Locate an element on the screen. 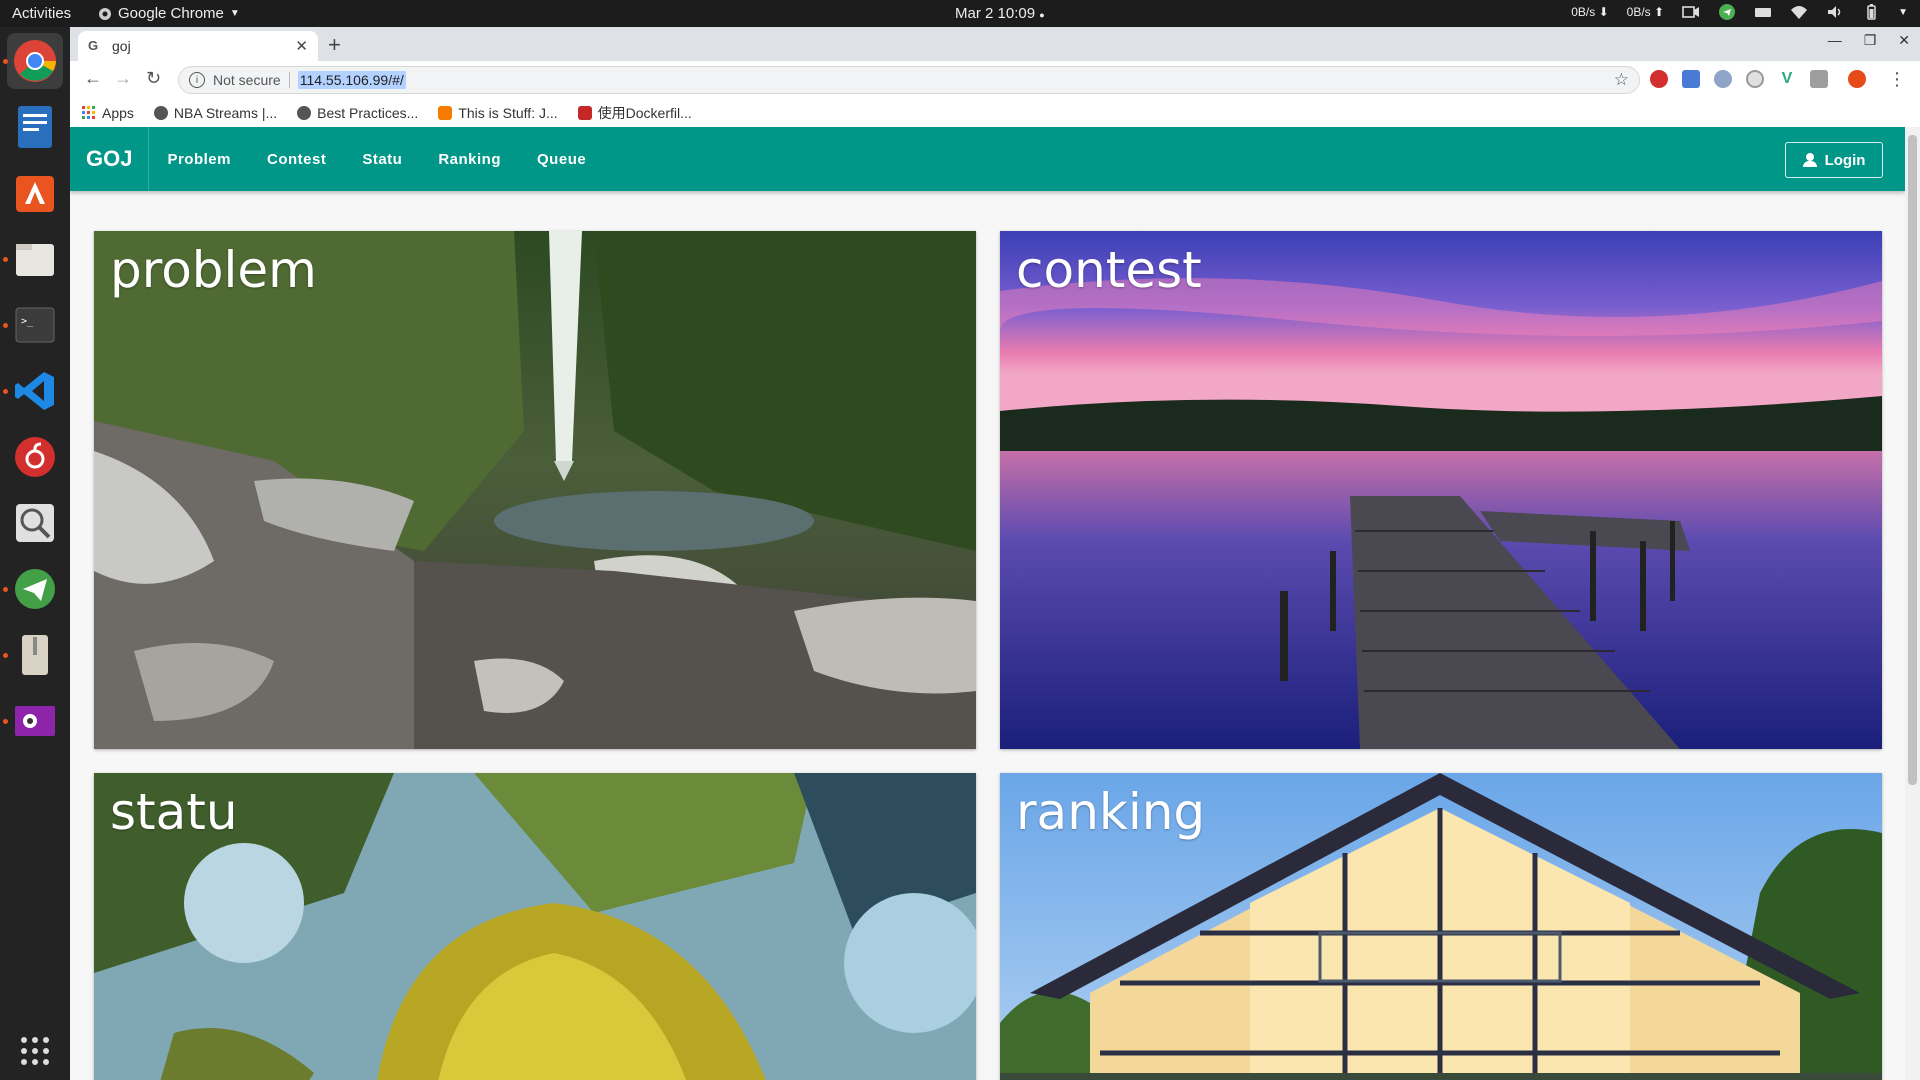 This screenshot has width=1920, height=1080. wifi-icon is located at coordinates (1799, 12).